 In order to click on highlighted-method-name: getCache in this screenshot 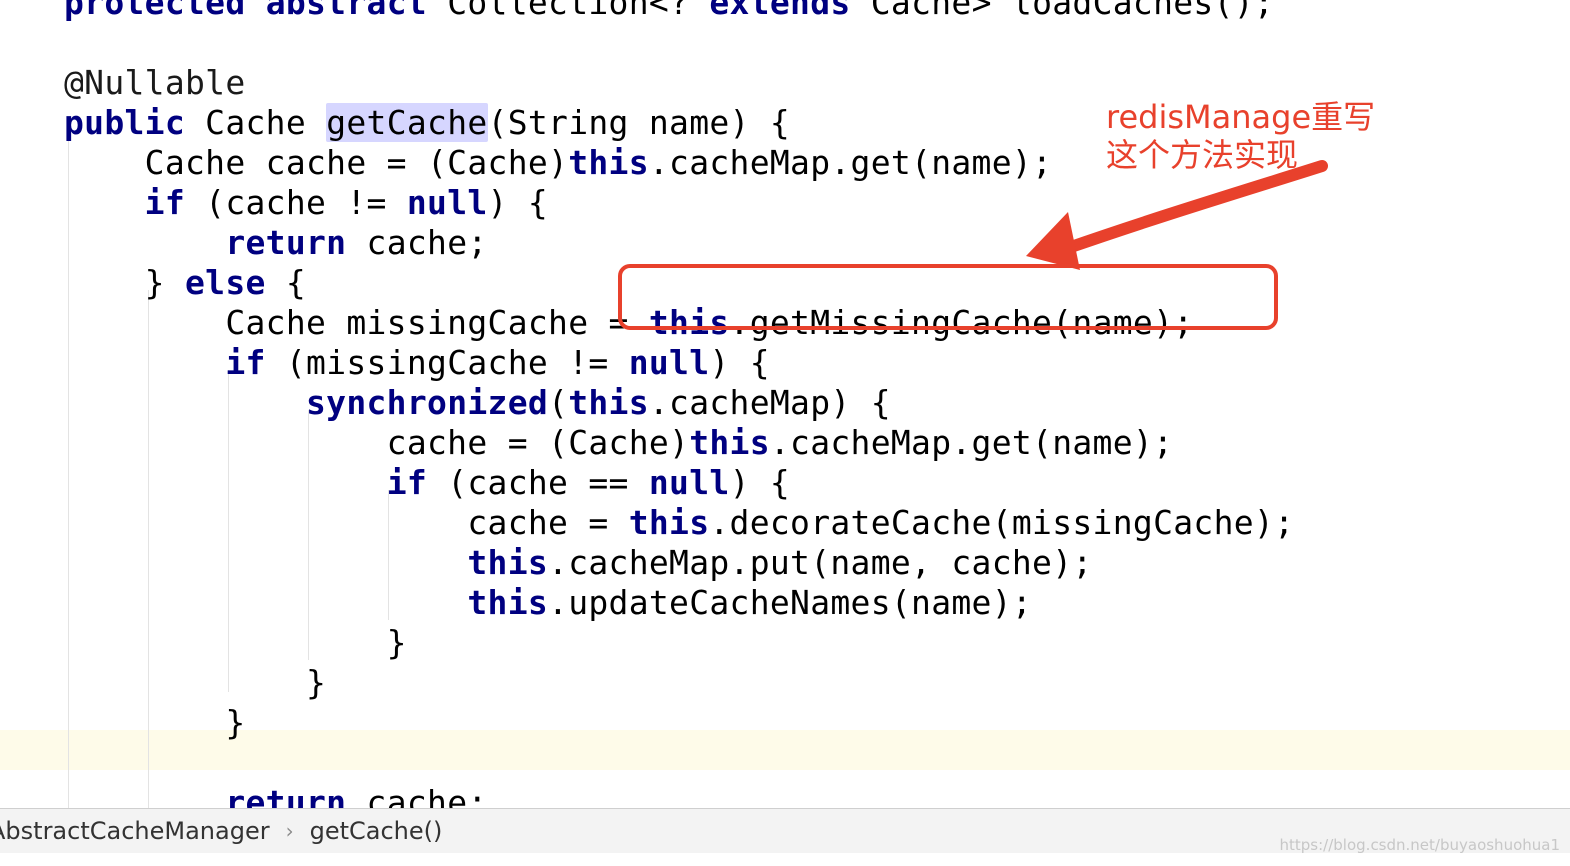, I will do `click(407, 122)`.